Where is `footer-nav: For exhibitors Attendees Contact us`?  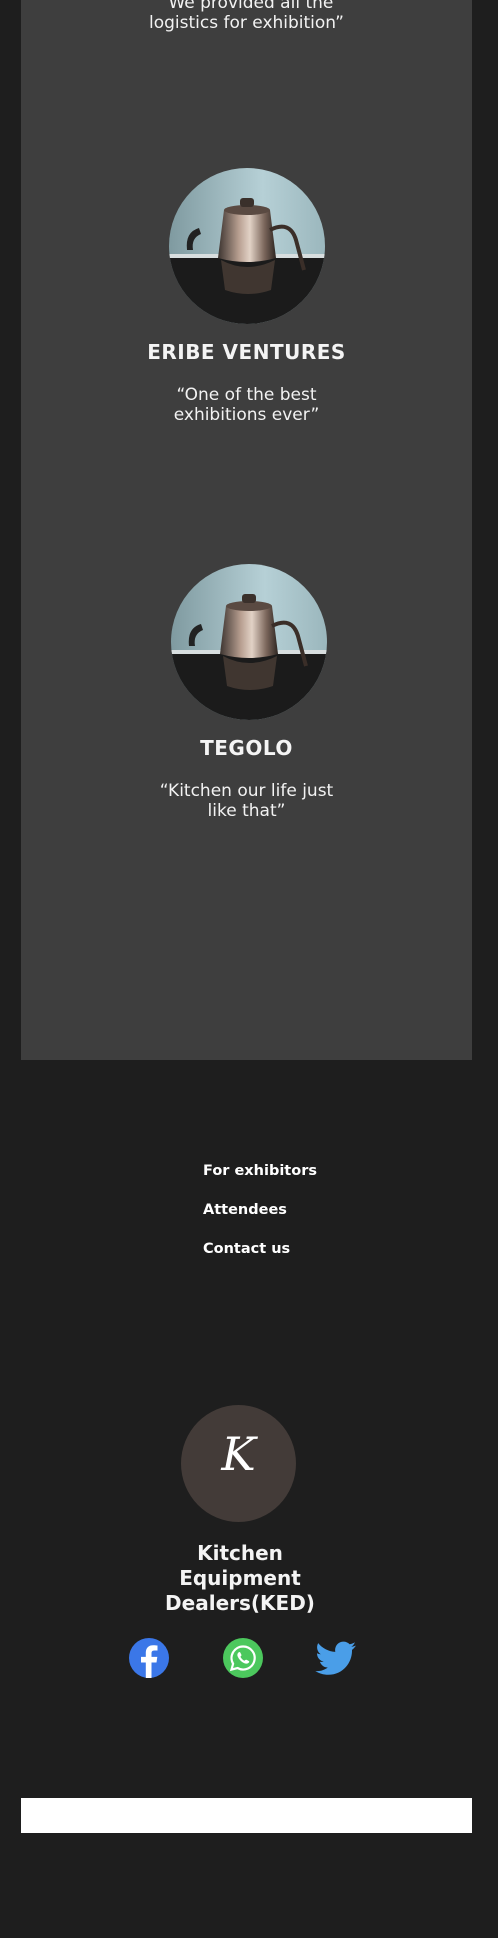
footer-nav: For exhibitors Attendees Contact us is located at coordinates (303, 1218).